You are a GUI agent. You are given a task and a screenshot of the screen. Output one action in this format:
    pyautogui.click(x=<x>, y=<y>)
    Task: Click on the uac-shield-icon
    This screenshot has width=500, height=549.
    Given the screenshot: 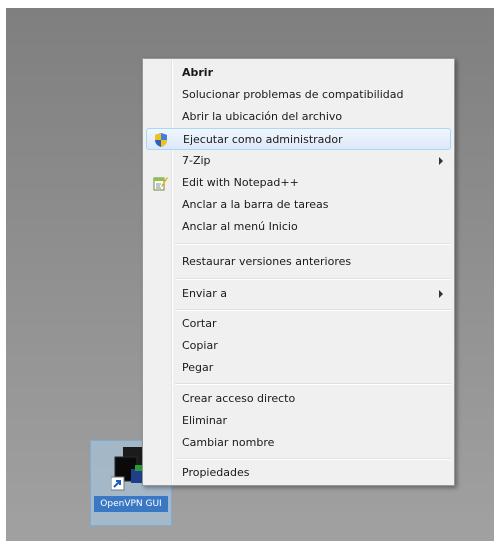 What is the action you would take?
    pyautogui.click(x=161, y=140)
    